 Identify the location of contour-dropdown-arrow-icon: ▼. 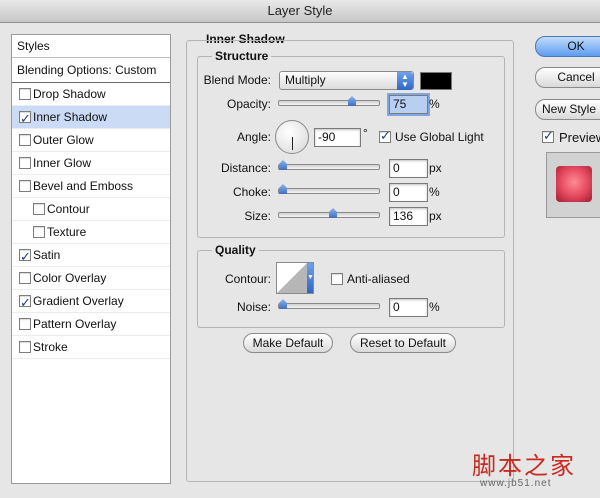
(310, 278).